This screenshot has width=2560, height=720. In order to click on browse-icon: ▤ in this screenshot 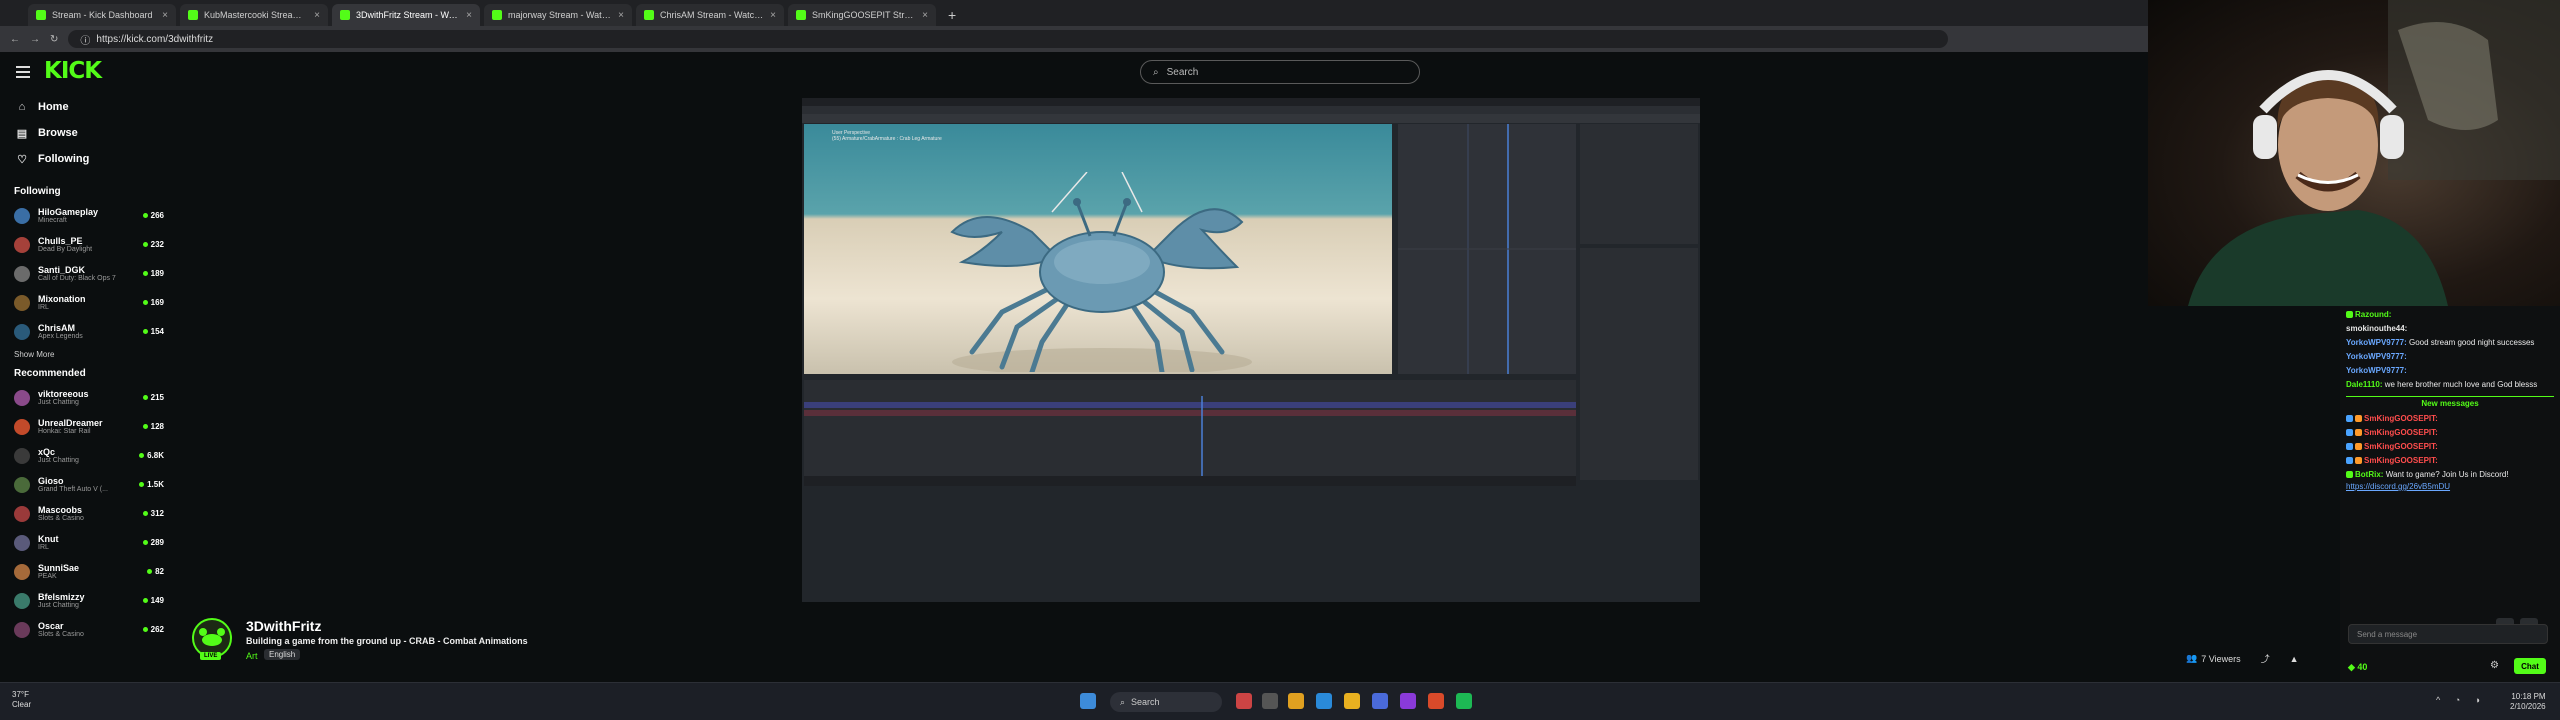, I will do `click(22, 133)`.